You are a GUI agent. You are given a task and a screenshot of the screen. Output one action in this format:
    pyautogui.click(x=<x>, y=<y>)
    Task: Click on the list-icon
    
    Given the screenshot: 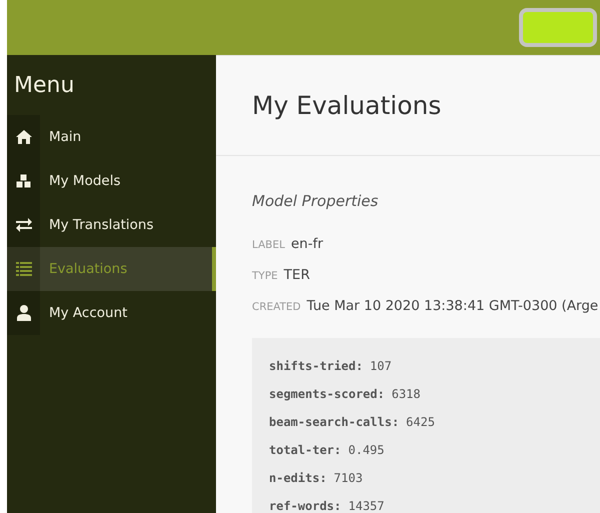 What is the action you would take?
    pyautogui.click(x=24, y=269)
    